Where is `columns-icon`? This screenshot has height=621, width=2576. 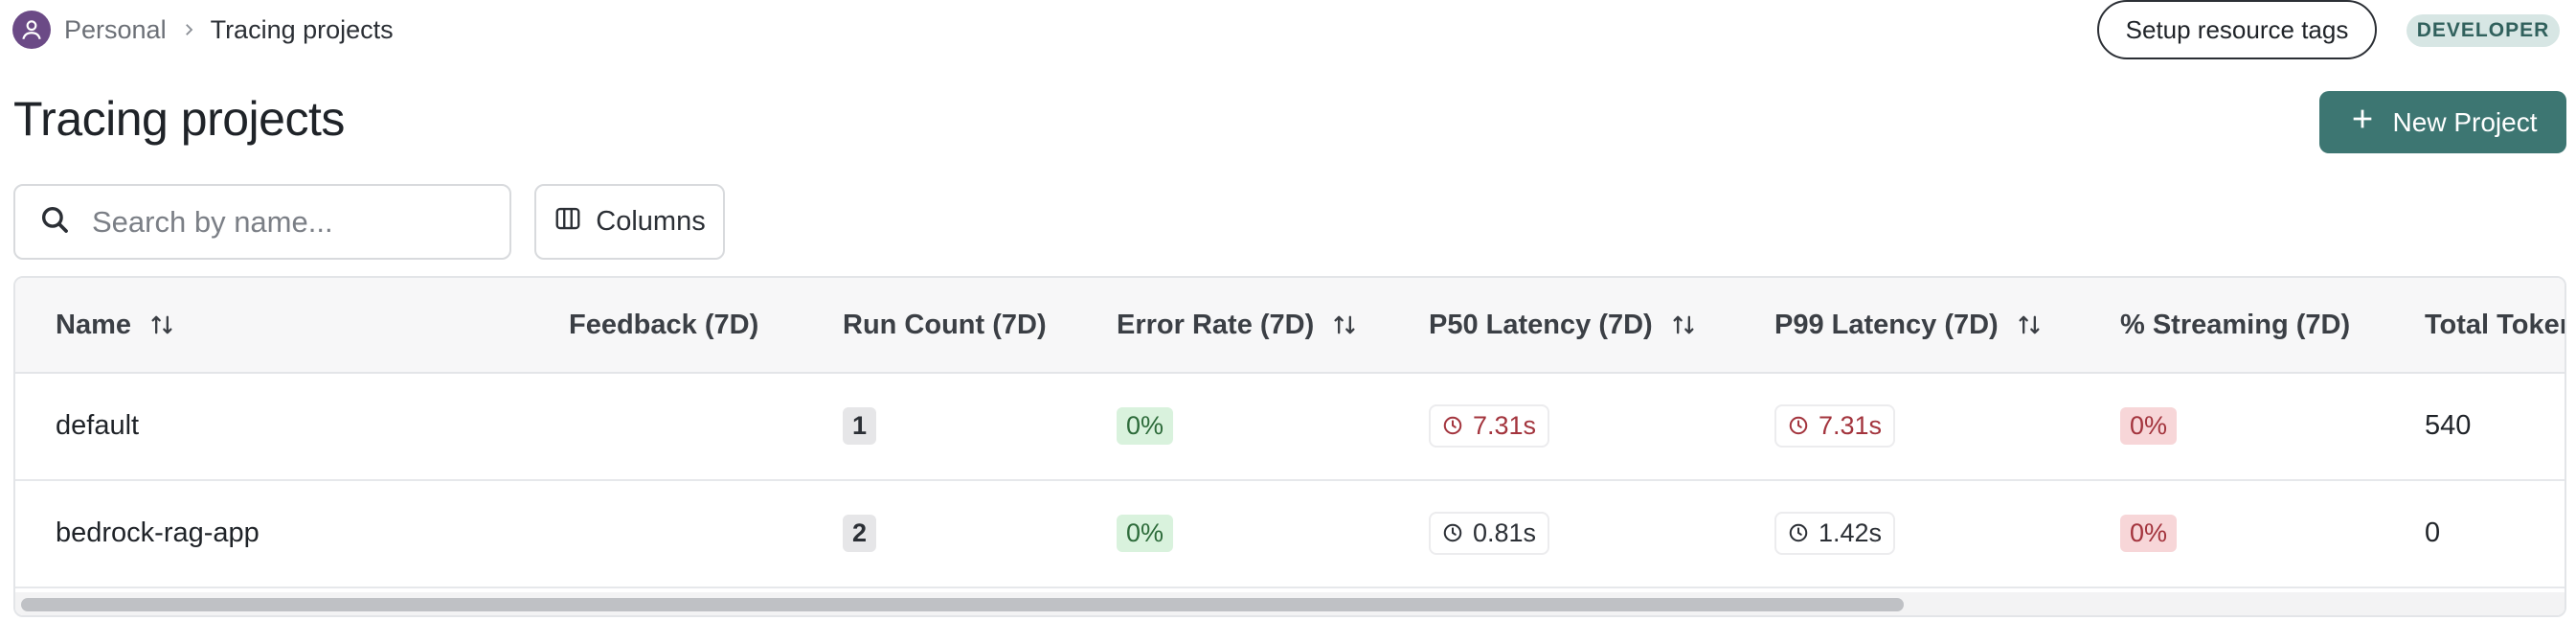
columns-icon is located at coordinates (568, 222).